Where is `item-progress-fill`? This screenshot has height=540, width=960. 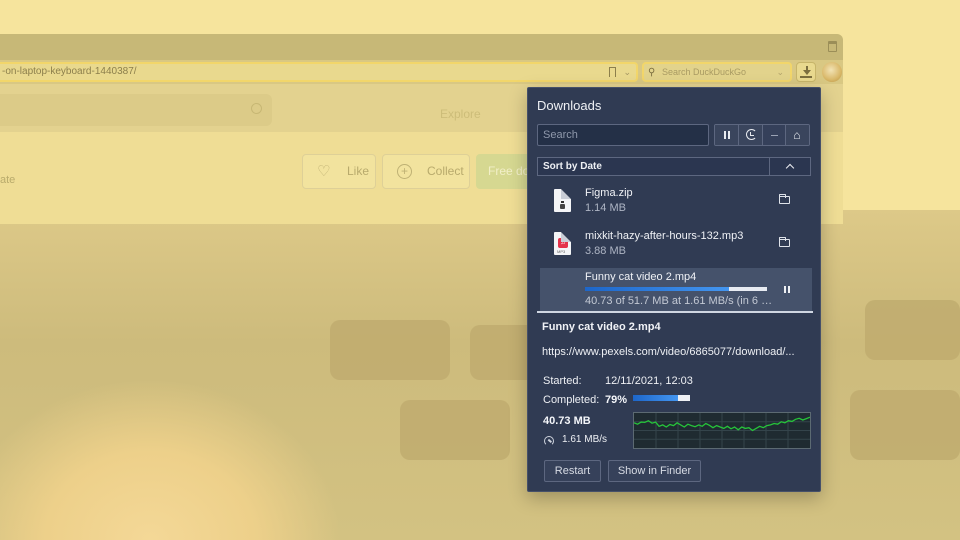
item-progress-fill is located at coordinates (657, 289).